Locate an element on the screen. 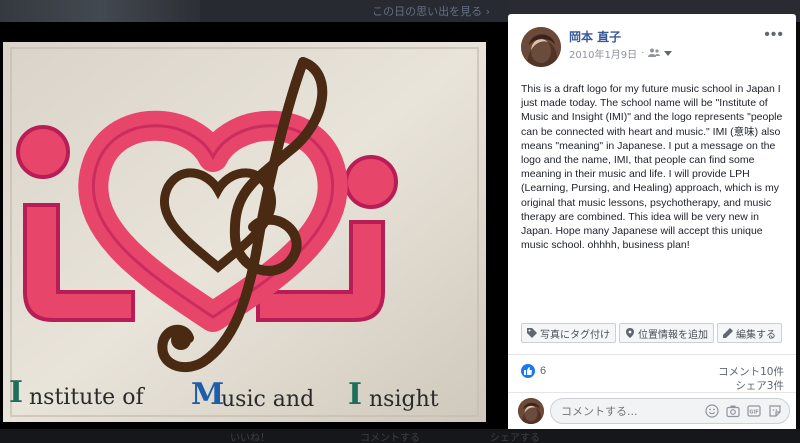 This screenshot has height=443, width=800. tag-photo-label: 写真にタグ付け is located at coordinates (575, 335).